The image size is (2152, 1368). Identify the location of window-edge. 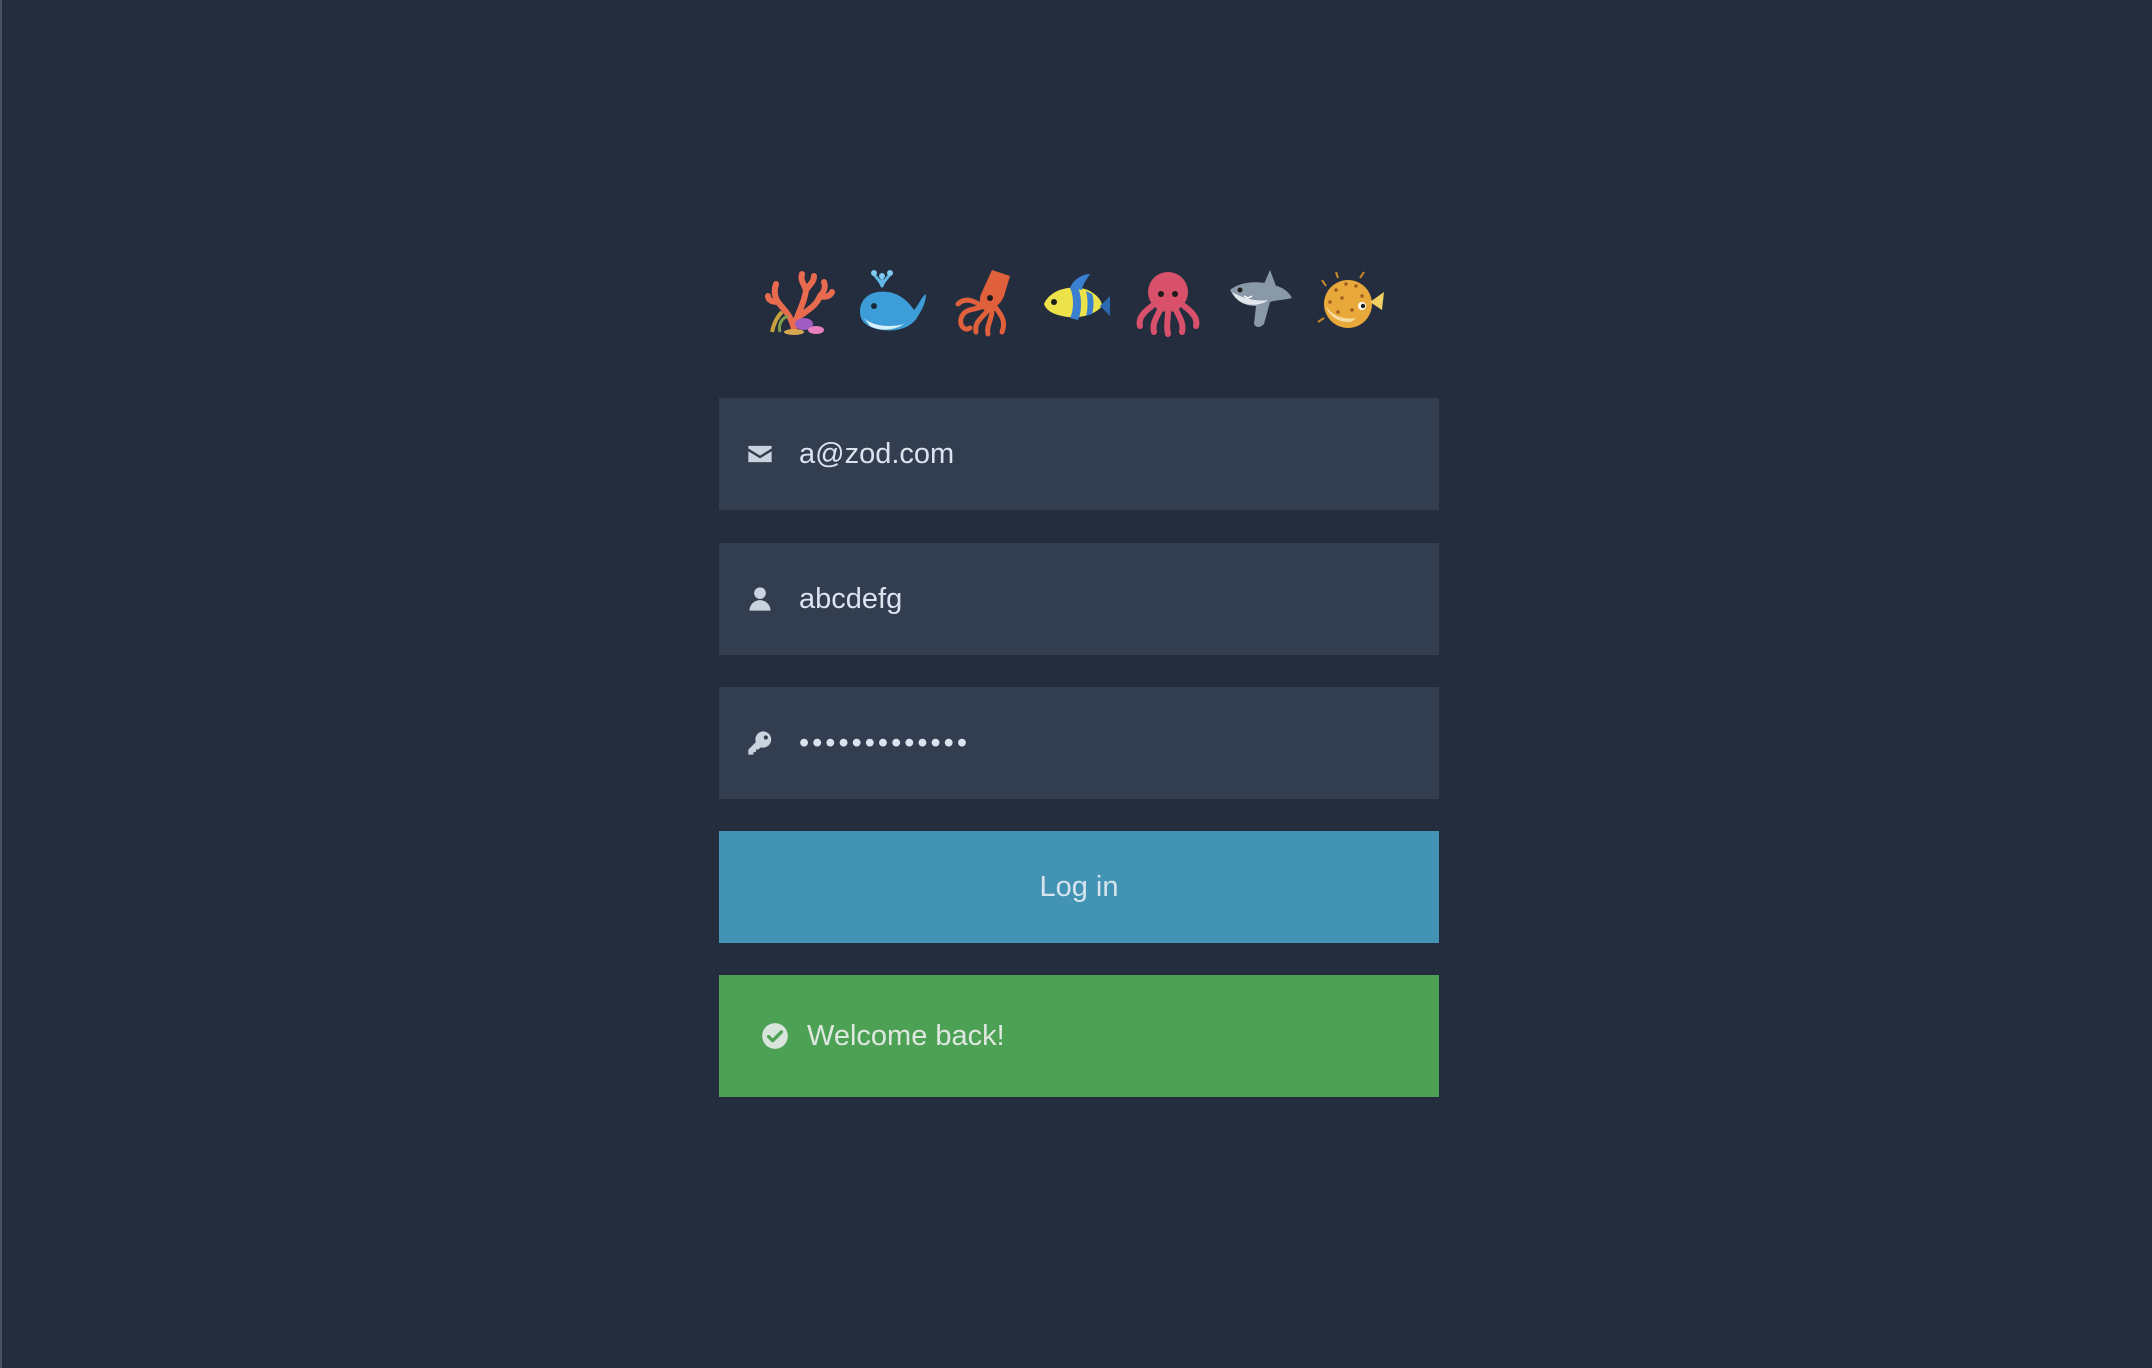
(1, 684).